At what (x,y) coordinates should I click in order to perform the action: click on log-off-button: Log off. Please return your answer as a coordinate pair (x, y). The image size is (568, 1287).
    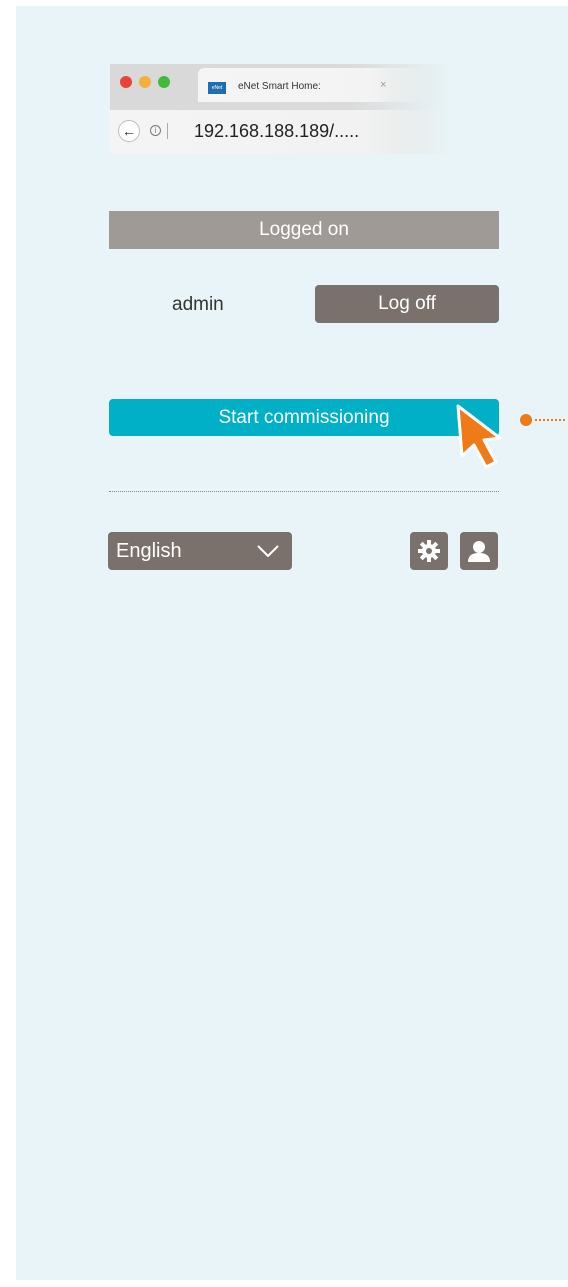
    Looking at the image, I should click on (407, 304).